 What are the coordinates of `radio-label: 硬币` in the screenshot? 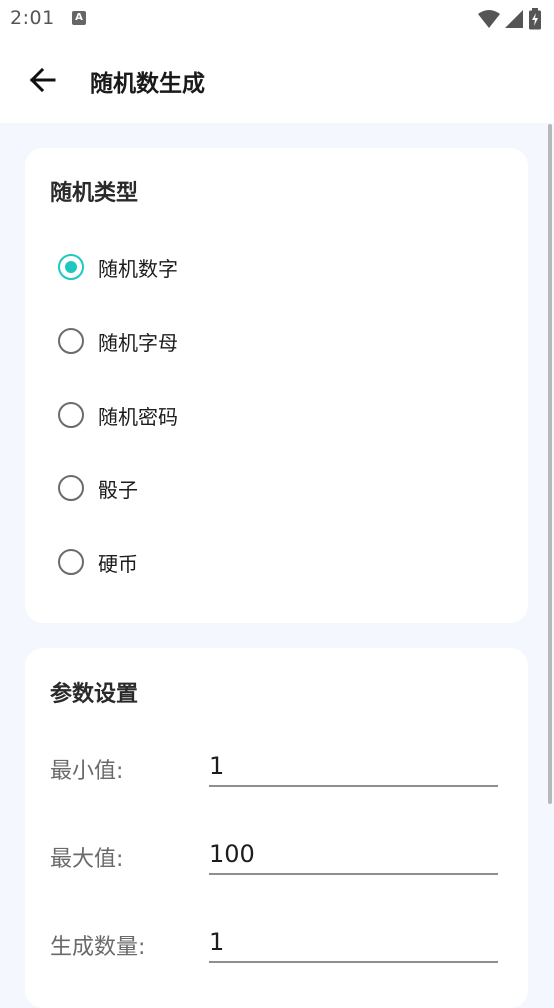 It's located at (118, 563).